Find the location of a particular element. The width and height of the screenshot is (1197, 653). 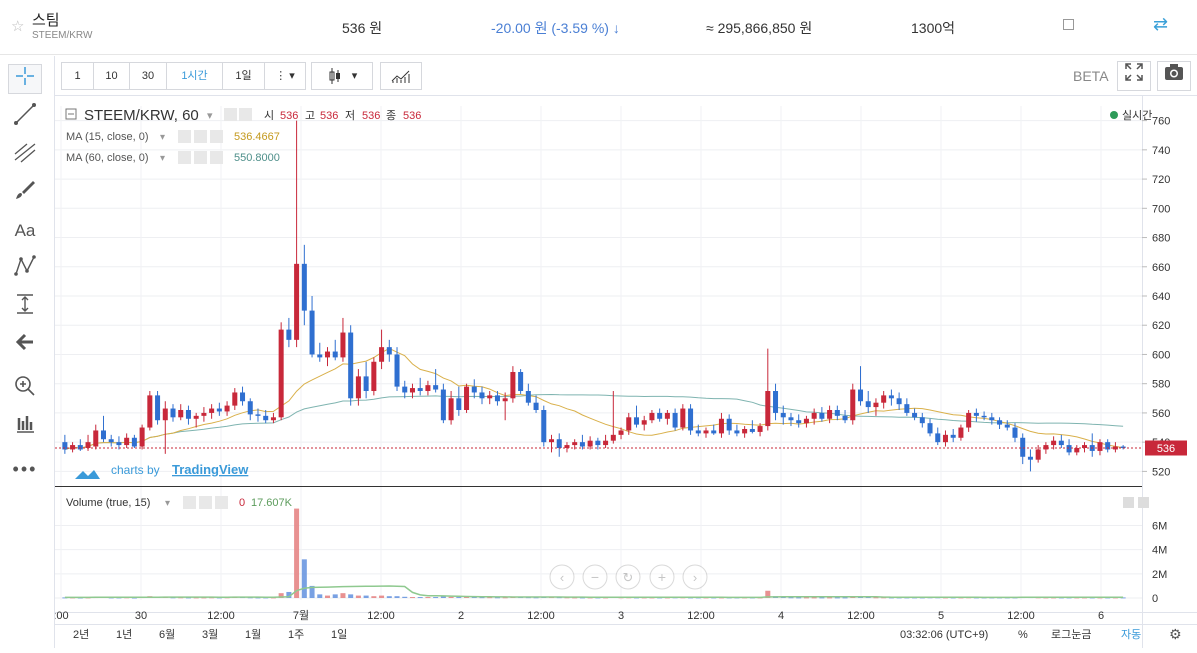

measure-tool-icon is located at coordinates (25, 307).